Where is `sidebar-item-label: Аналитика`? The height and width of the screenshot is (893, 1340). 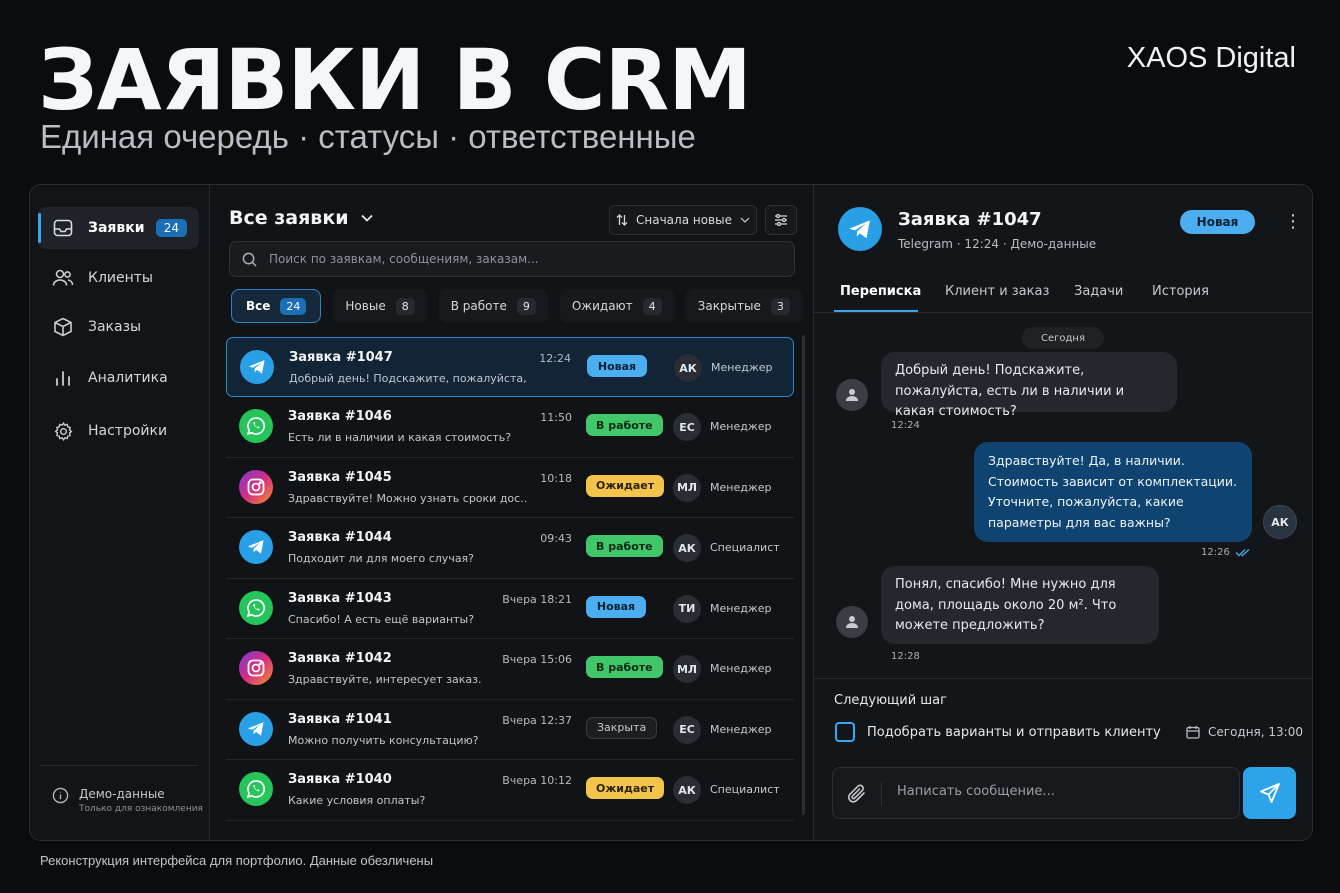 sidebar-item-label: Аналитика is located at coordinates (128, 378).